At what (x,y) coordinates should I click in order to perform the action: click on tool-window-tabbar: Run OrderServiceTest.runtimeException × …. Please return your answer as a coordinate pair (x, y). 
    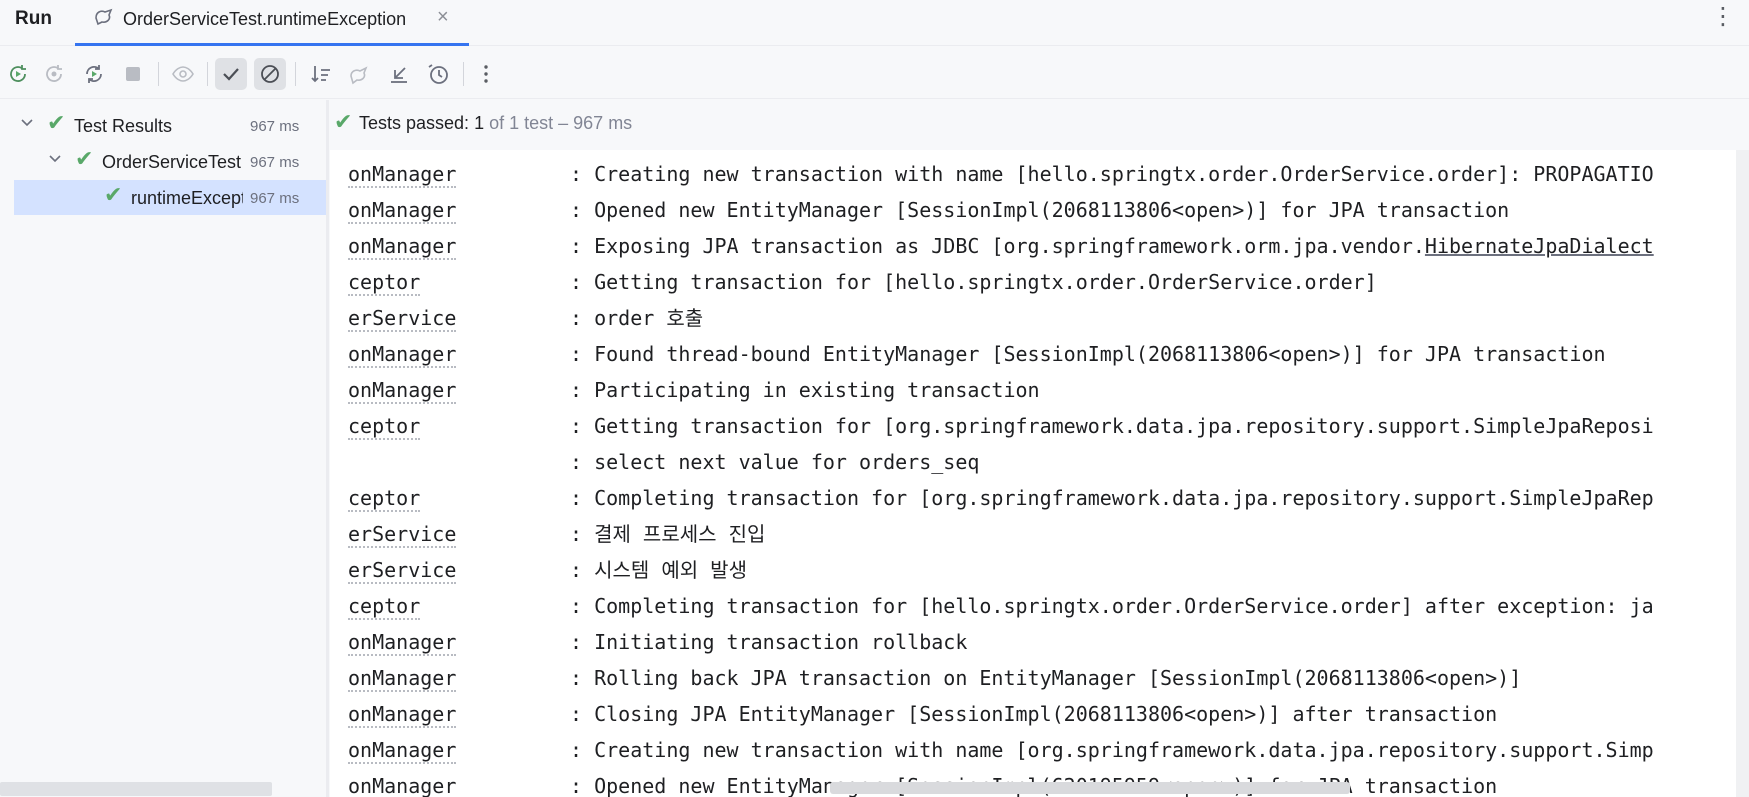
    Looking at the image, I should click on (874, 23).